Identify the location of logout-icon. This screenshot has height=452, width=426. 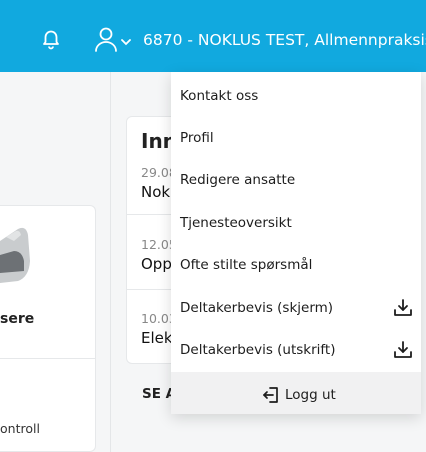
(271, 395).